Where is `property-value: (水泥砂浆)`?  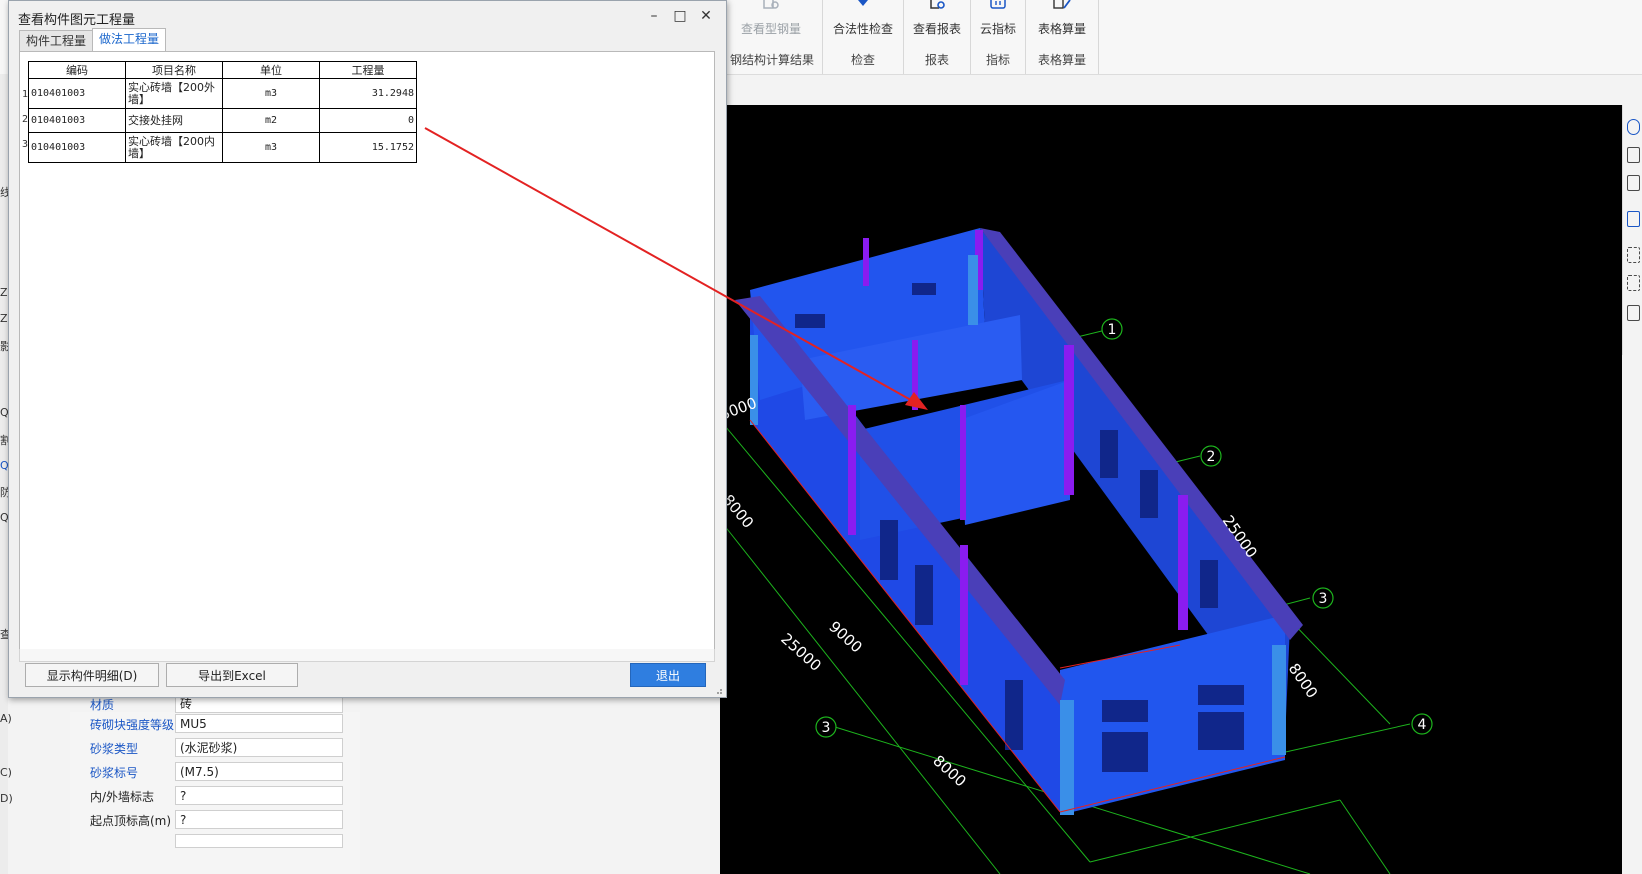 property-value: (水泥砂浆) is located at coordinates (259, 747).